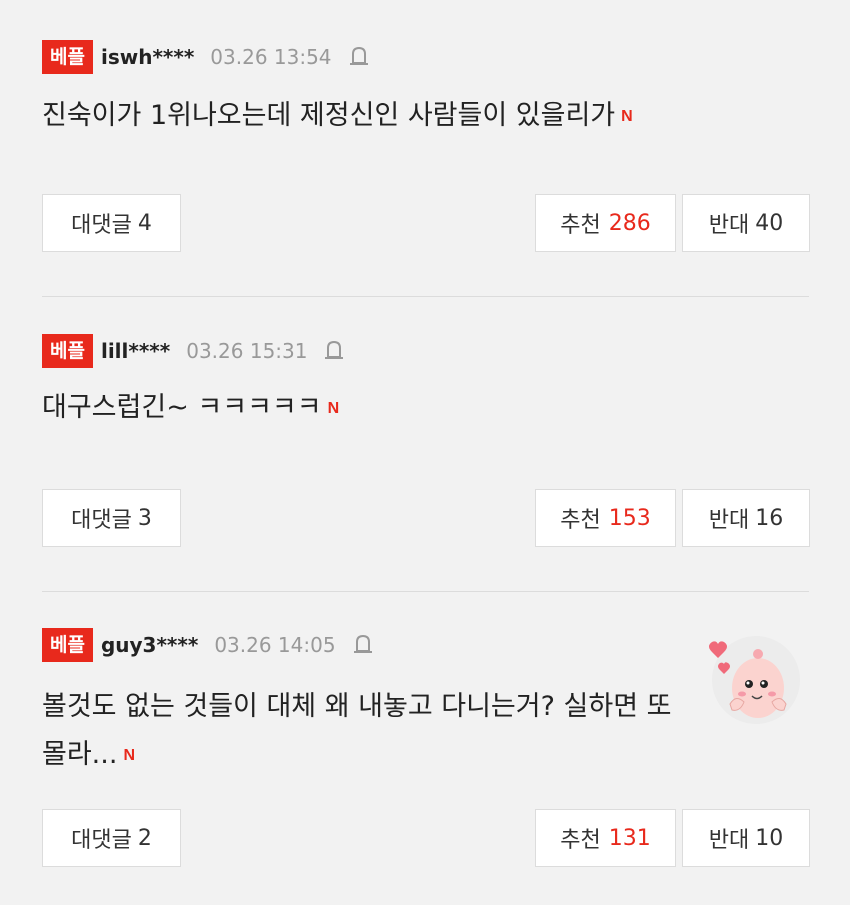 Image resolution: width=850 pixels, height=905 pixels. What do you see at coordinates (144, 223) in the screenshot?
I see `reply-count: 4` at bounding box center [144, 223].